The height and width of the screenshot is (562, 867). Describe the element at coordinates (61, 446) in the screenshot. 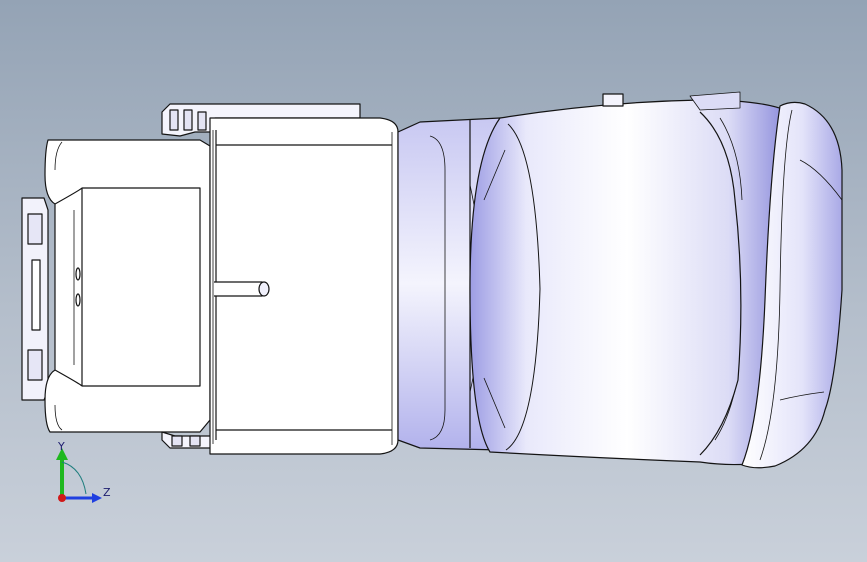

I see `y-axis-label: Y` at that location.